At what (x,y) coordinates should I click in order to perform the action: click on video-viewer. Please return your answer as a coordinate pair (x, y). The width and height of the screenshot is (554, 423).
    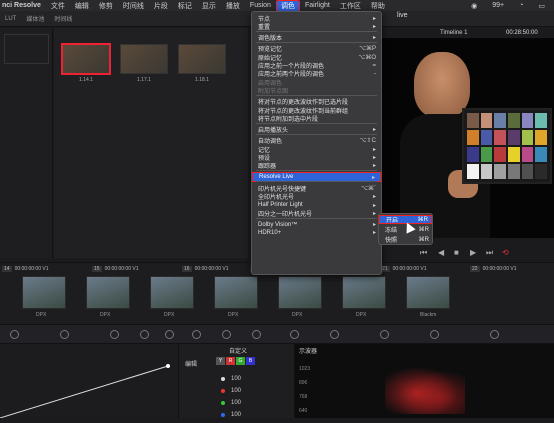
    Looking at the image, I should click on (467, 138).